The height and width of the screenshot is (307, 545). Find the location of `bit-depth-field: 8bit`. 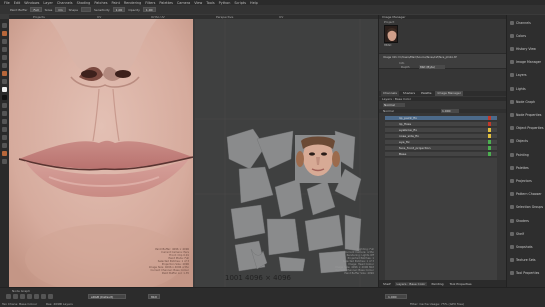

bit-depth-field: 8bit is located at coordinates (154, 296).